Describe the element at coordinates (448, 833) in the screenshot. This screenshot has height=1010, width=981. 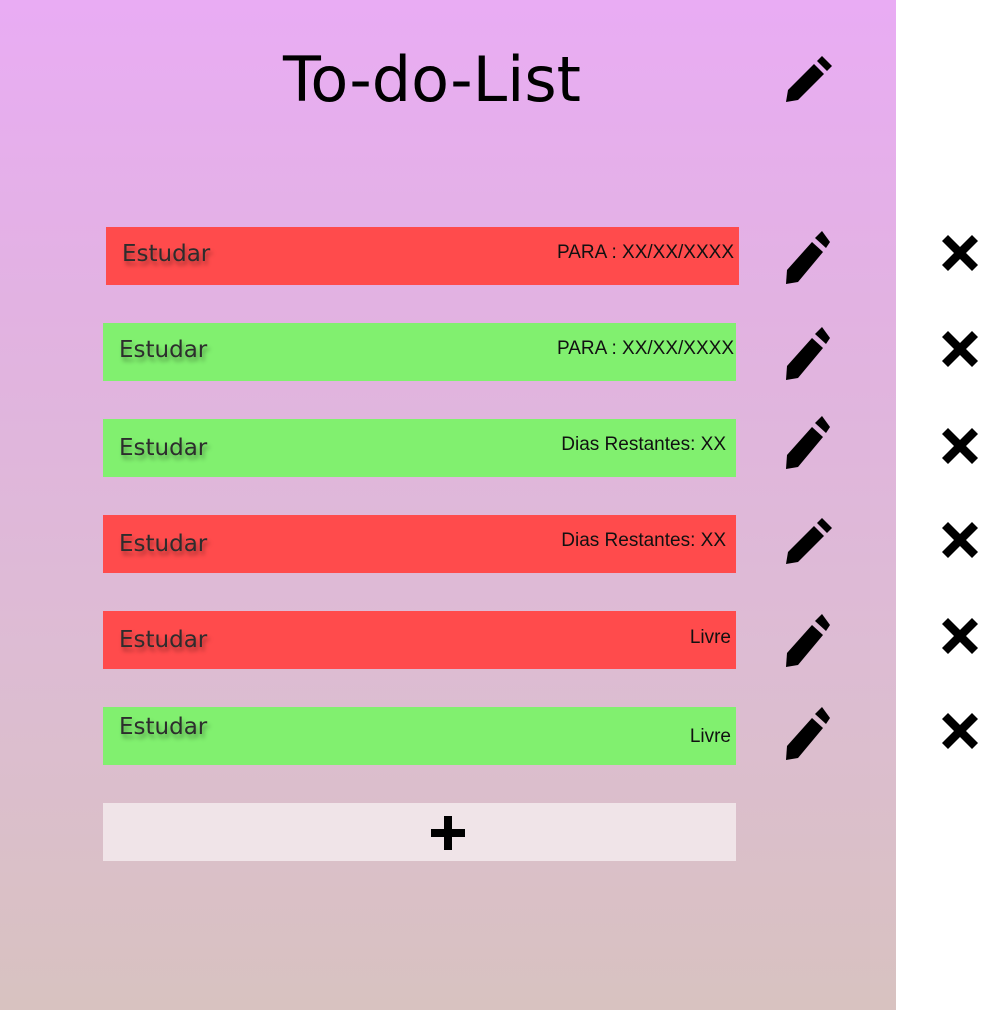
I see `plus-icon` at that location.